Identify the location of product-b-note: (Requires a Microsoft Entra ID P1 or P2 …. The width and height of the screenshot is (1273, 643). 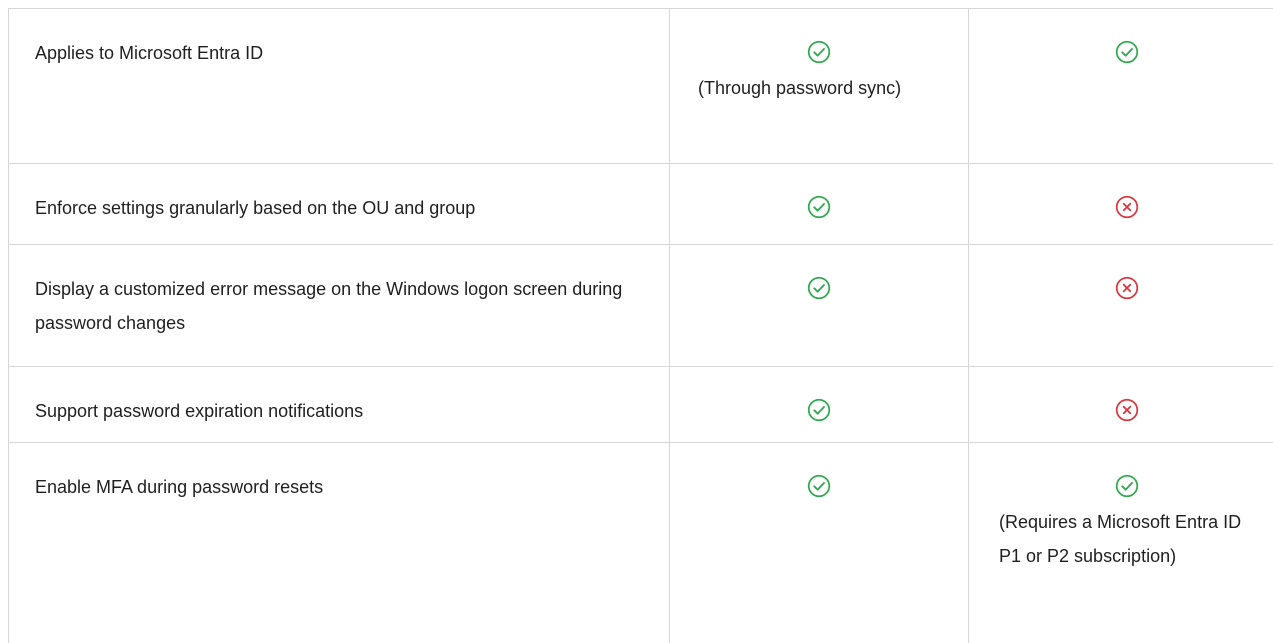
(1114, 539).